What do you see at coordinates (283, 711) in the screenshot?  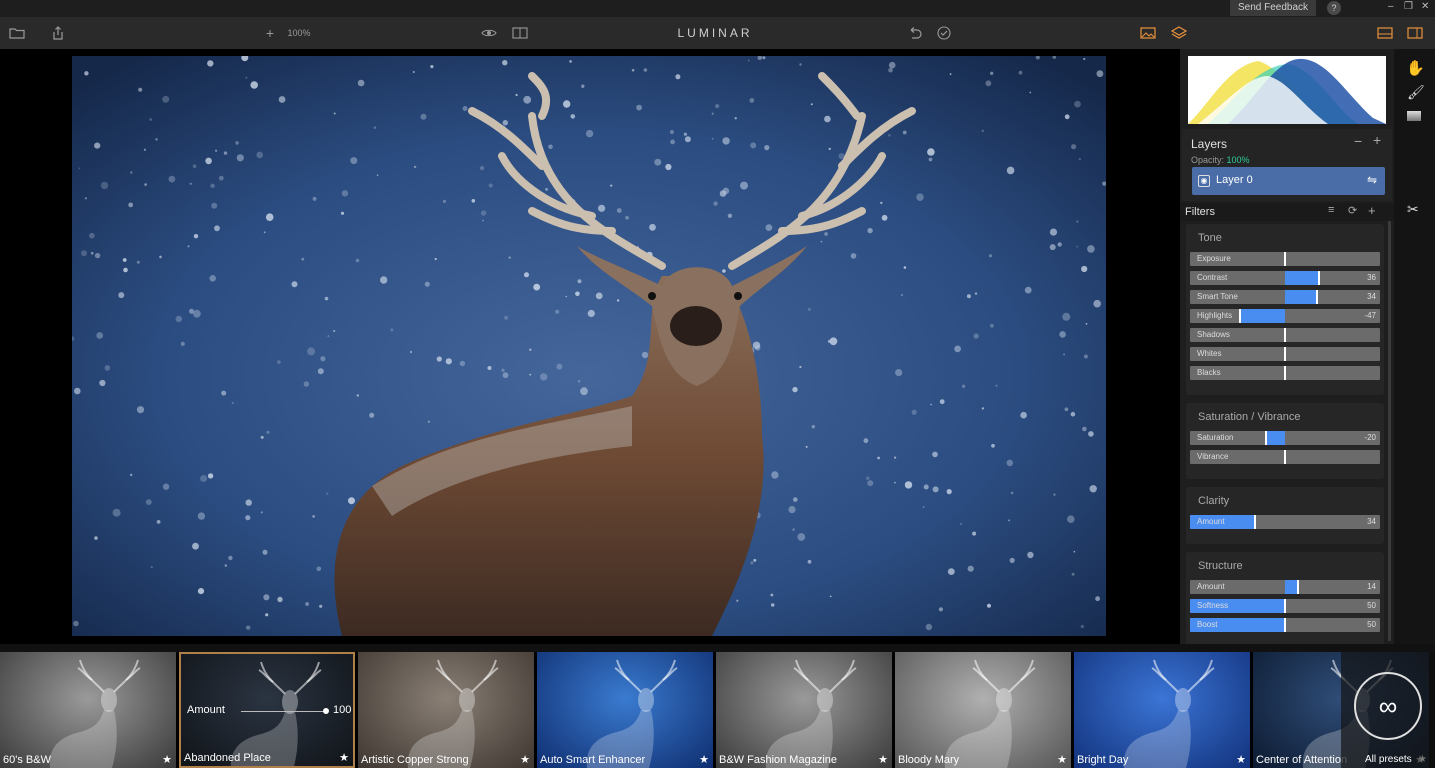 I see `amount-track` at bounding box center [283, 711].